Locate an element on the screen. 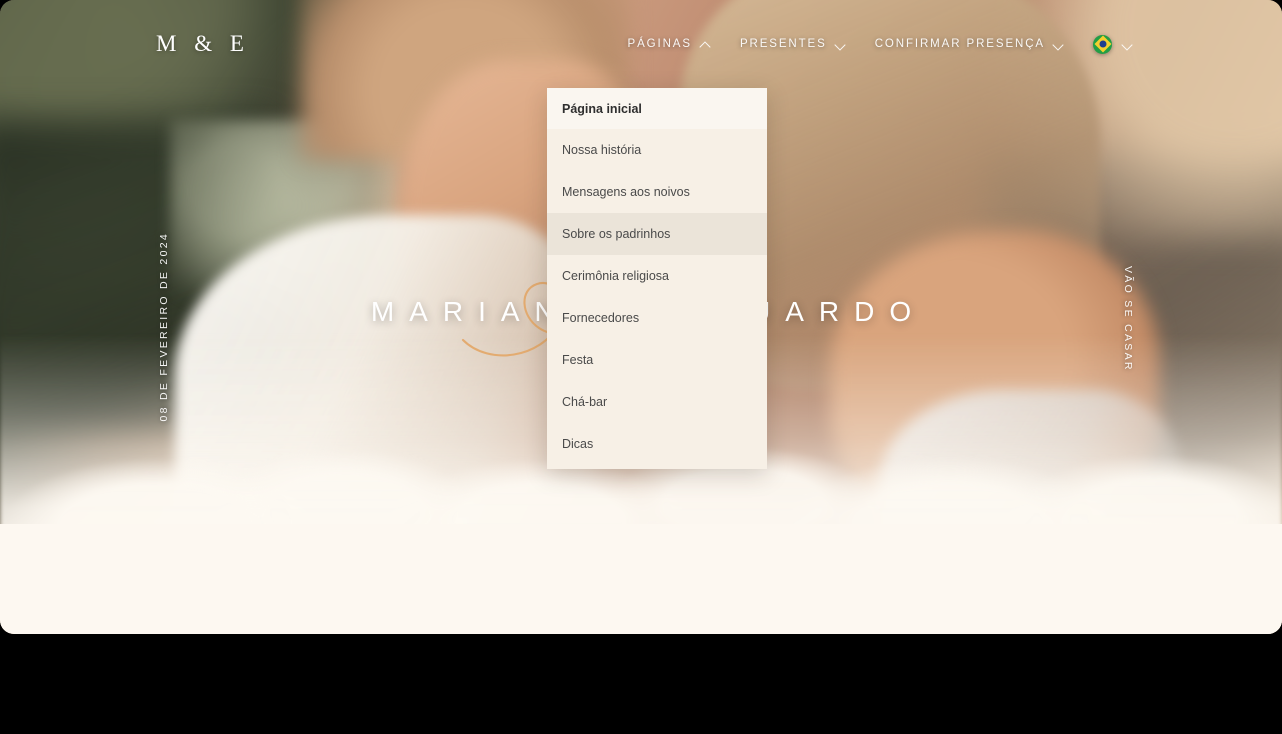 Image resolution: width=1282 pixels, height=734 pixels. nav-item-presentes: PRESENTES is located at coordinates (792, 44).